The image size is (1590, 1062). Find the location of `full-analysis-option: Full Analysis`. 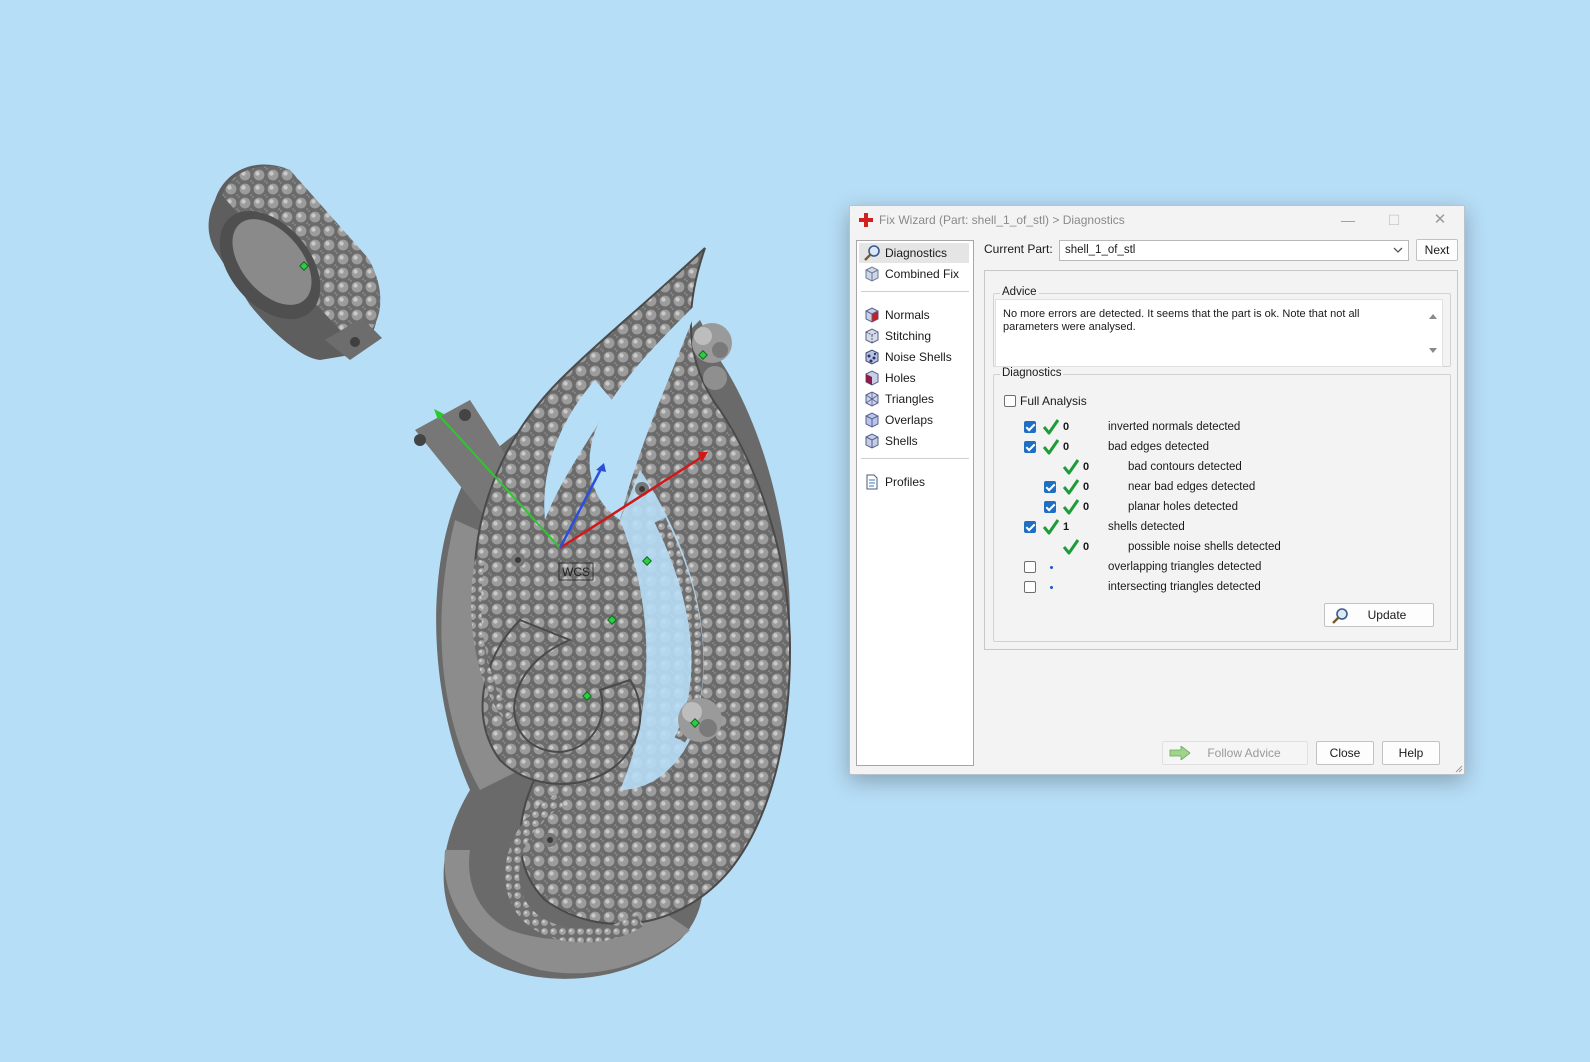

full-analysis-option: Full Analysis is located at coordinates (1045, 401).